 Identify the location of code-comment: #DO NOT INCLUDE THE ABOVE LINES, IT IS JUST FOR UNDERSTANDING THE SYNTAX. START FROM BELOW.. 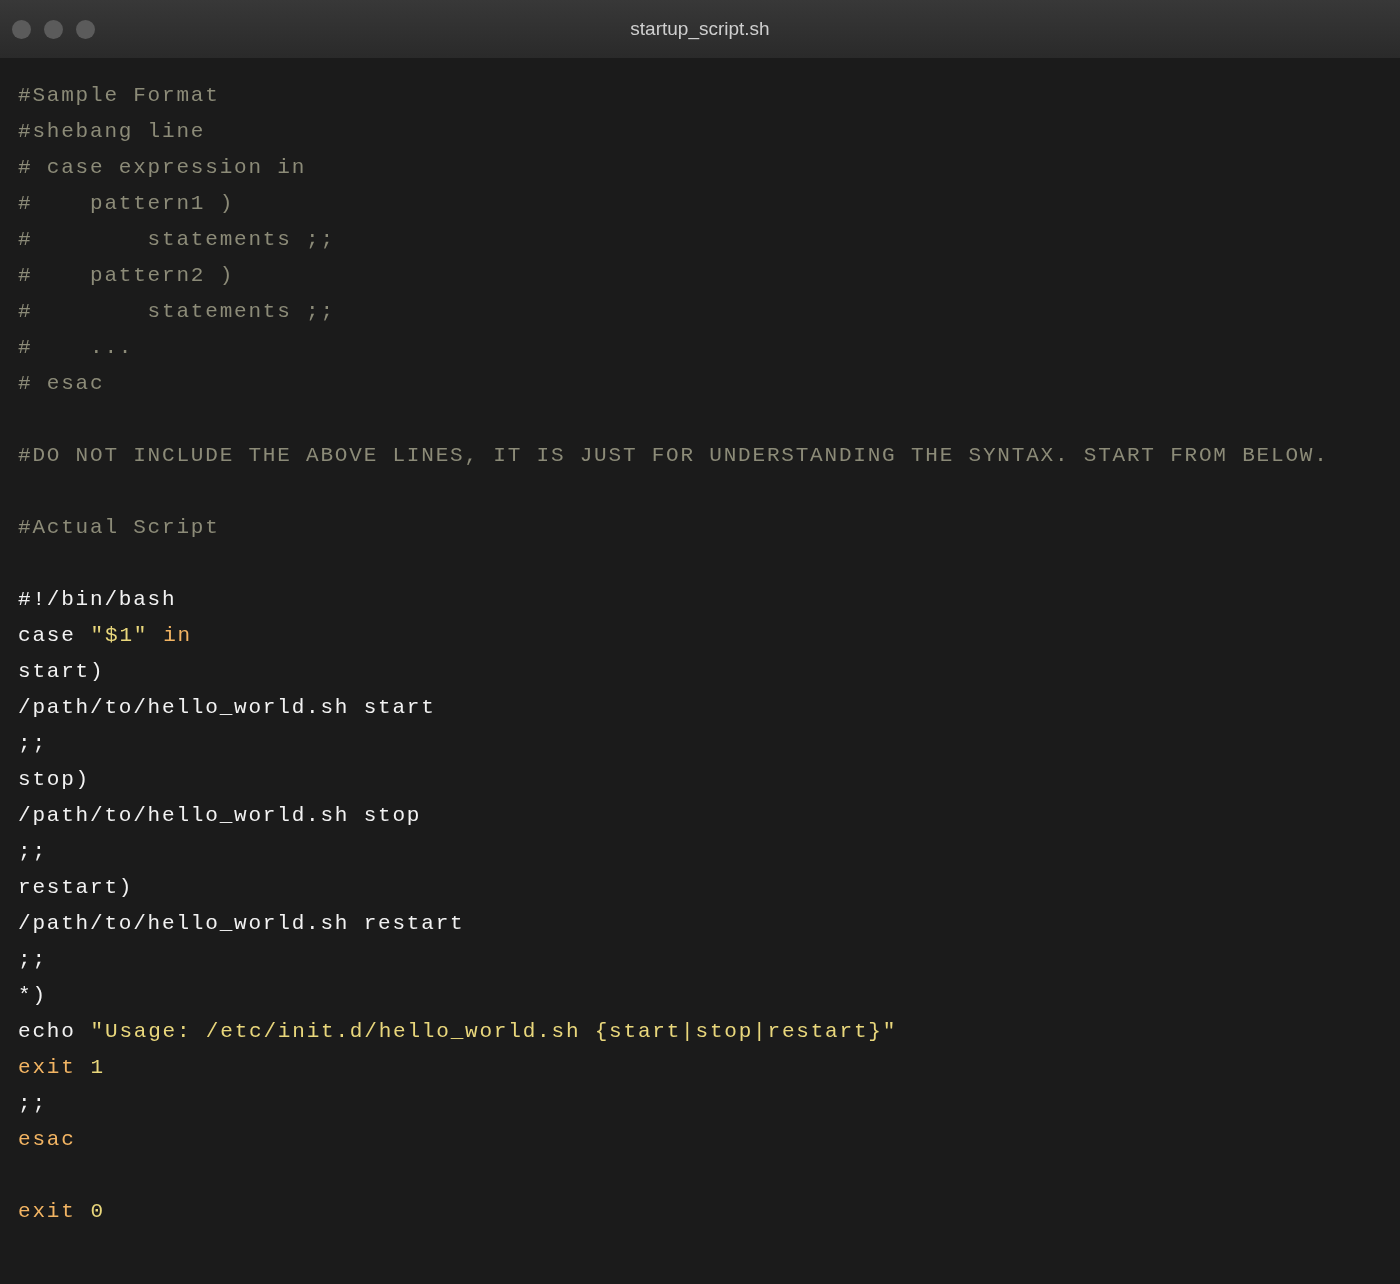
(673, 456).